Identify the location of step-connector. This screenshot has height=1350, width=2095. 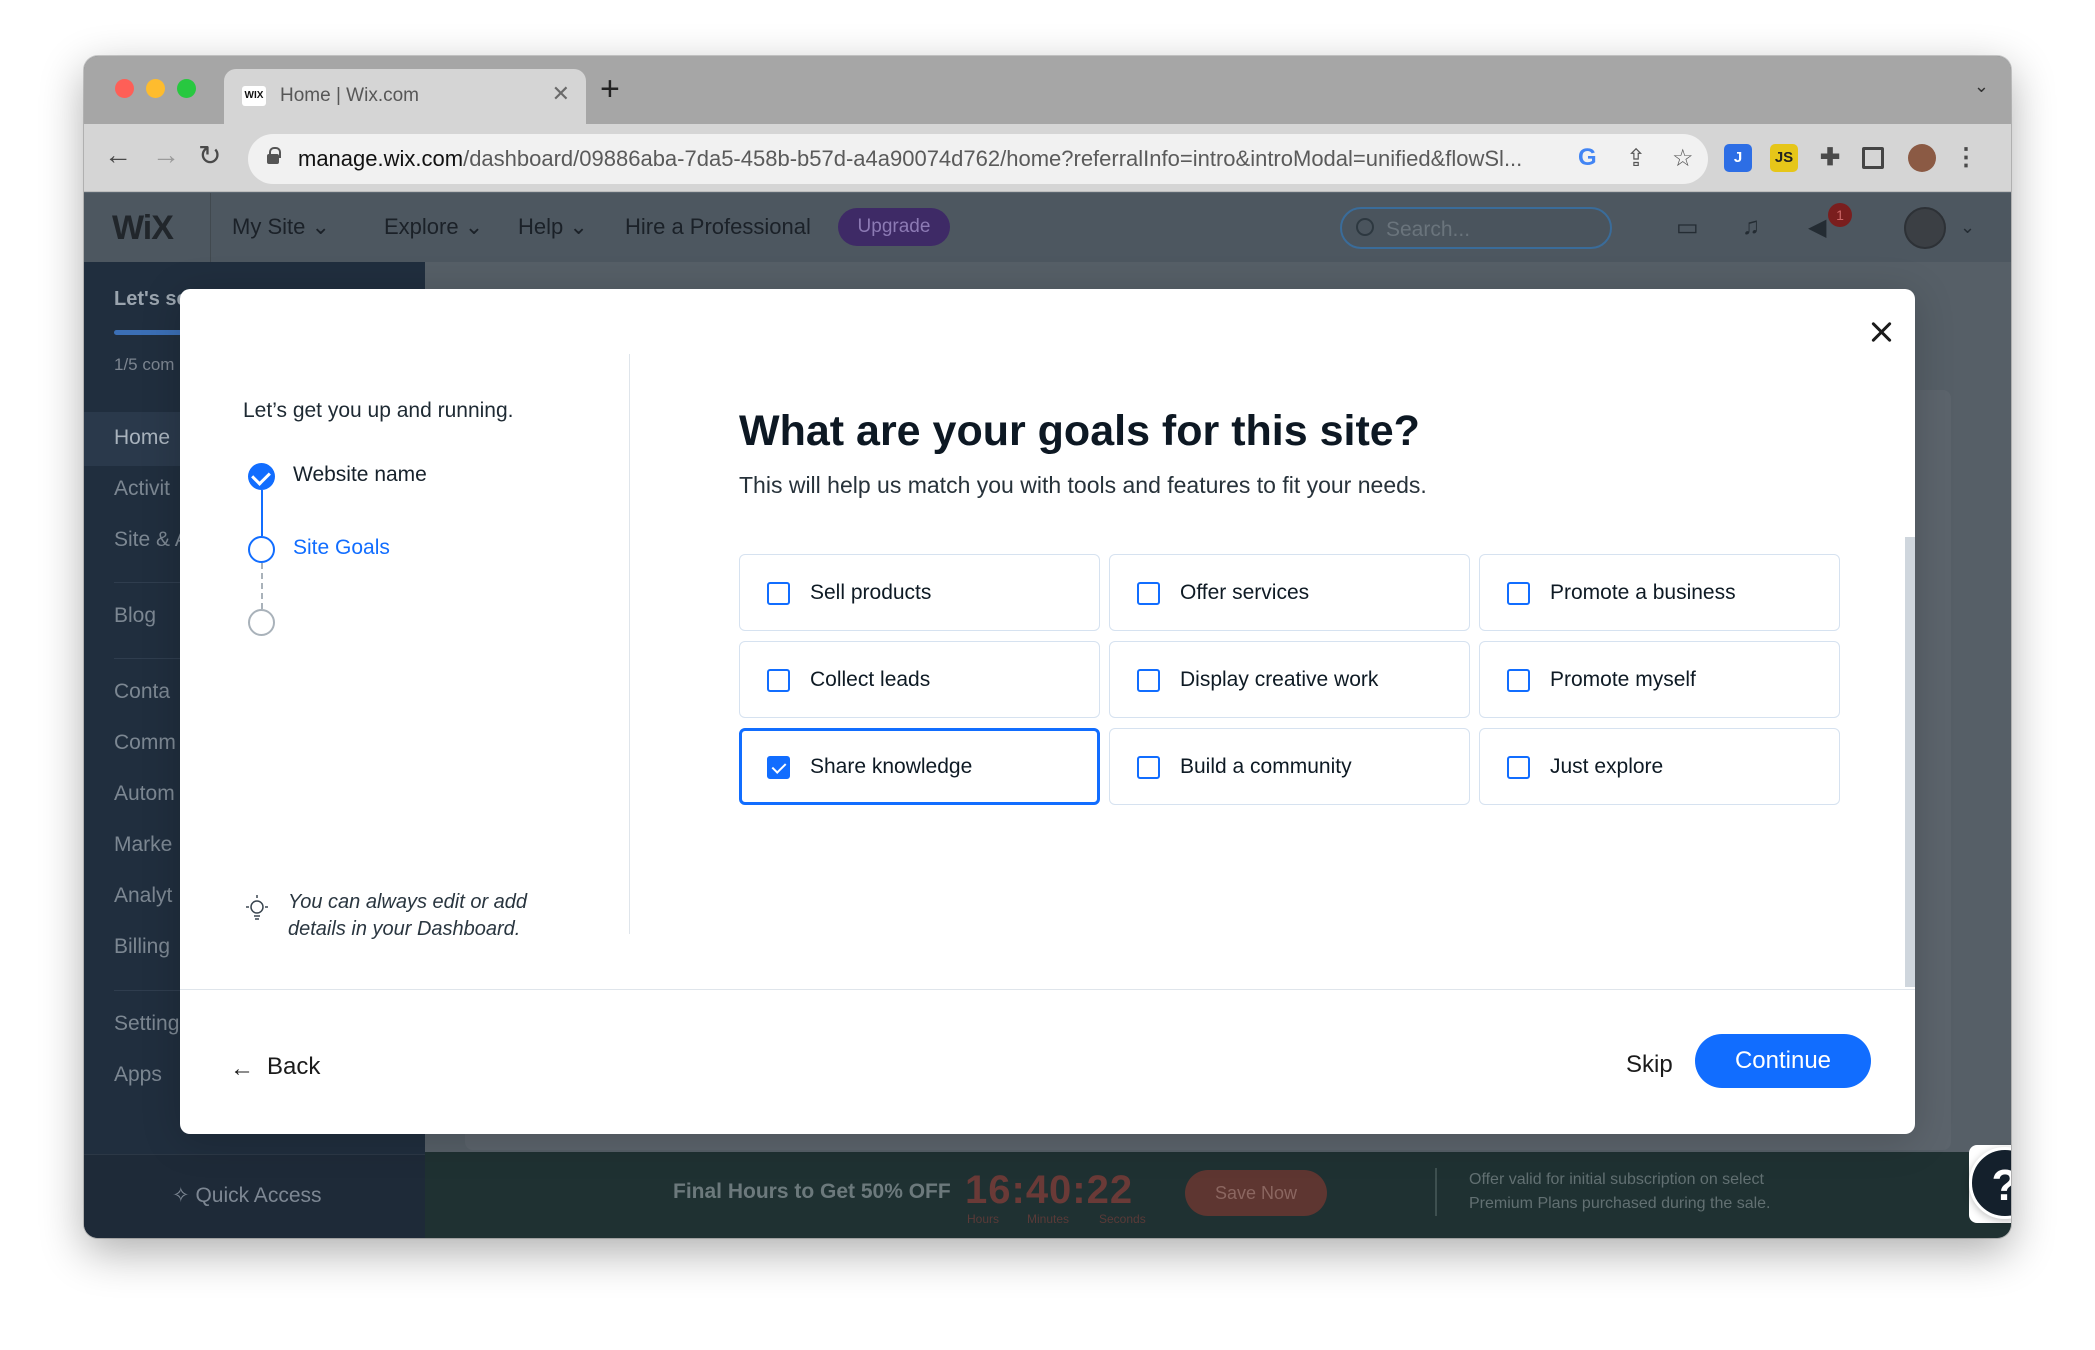
(262, 513).